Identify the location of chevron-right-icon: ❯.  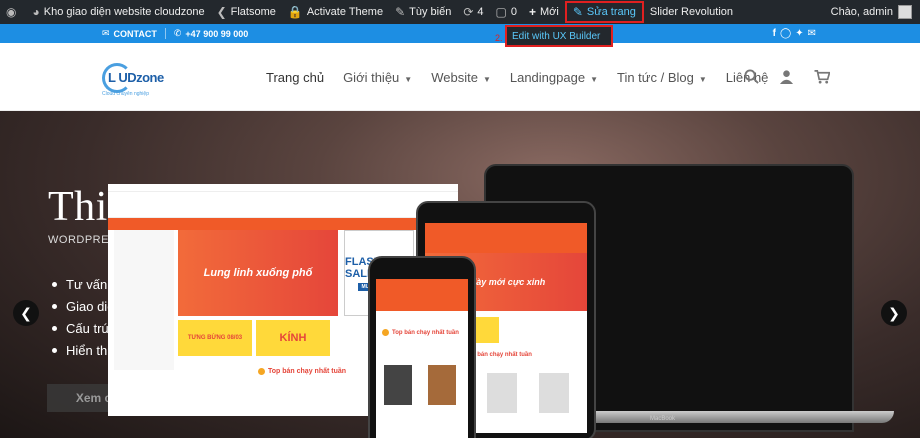
(894, 312).